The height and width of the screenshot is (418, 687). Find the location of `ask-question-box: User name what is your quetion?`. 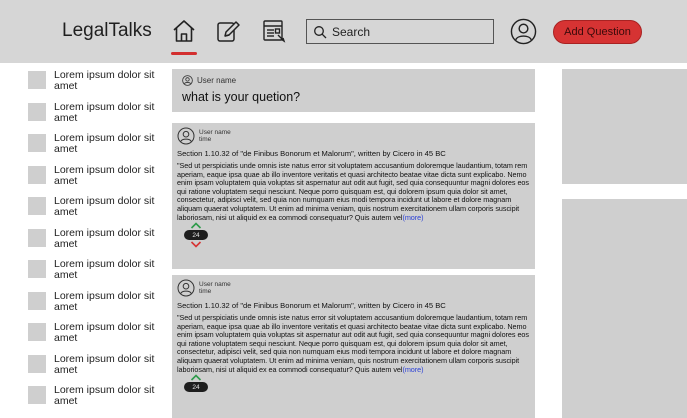

ask-question-box: User name what is your quetion? is located at coordinates (353, 90).